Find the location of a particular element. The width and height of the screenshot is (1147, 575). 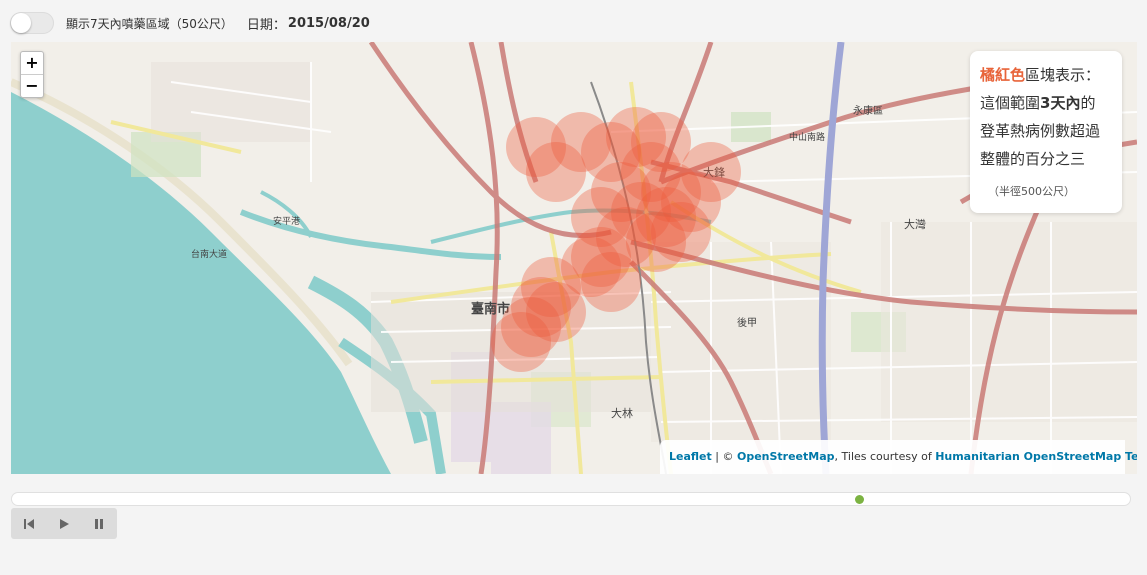

pause-icon is located at coordinates (98, 523).